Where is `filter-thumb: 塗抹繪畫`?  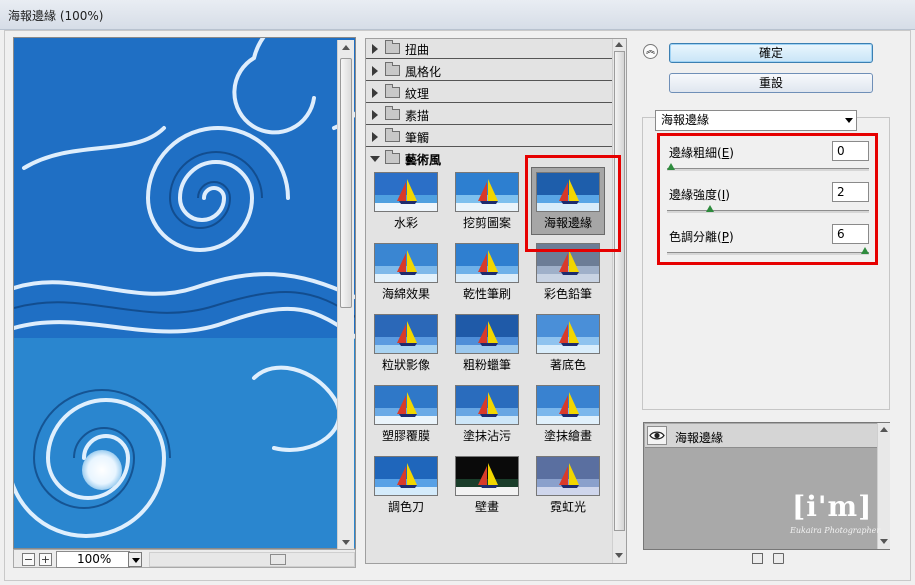 filter-thumb: 塗抹繪畫 is located at coordinates (568, 416).